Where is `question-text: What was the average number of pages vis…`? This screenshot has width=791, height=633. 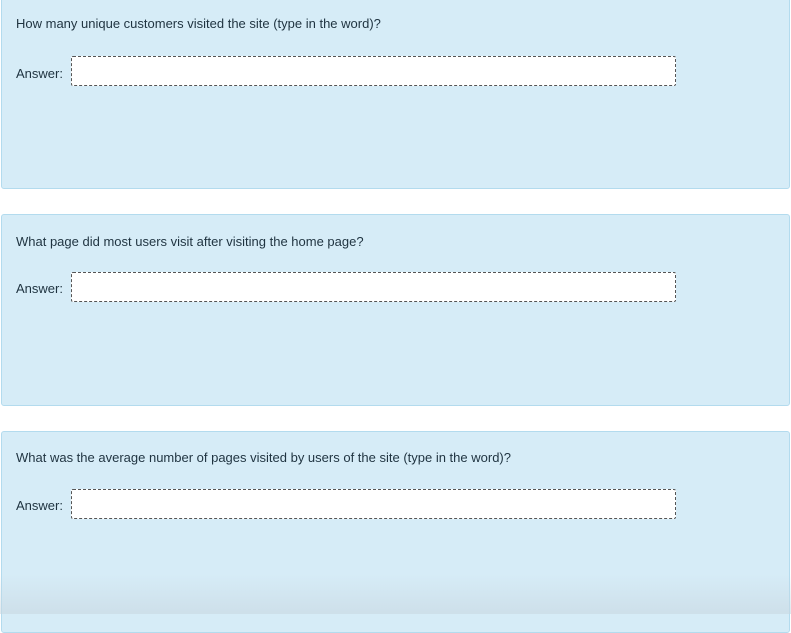
question-text: What was the average number of pages vis… is located at coordinates (263, 457).